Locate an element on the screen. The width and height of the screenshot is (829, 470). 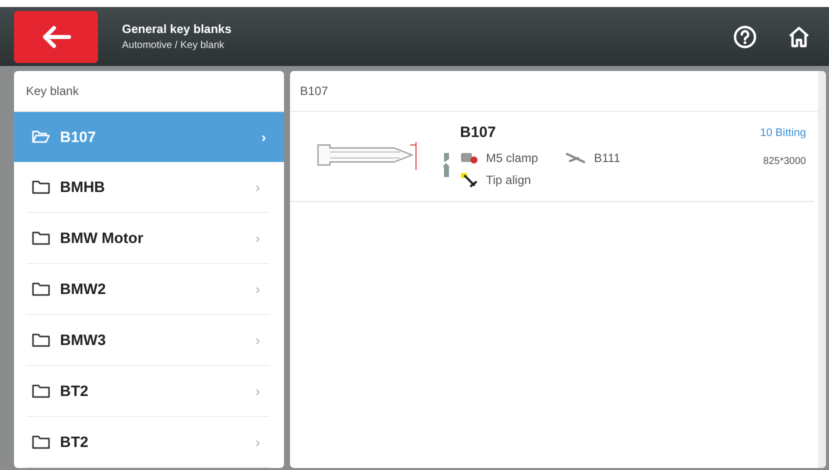
tip-align-icon is located at coordinates (469, 180).